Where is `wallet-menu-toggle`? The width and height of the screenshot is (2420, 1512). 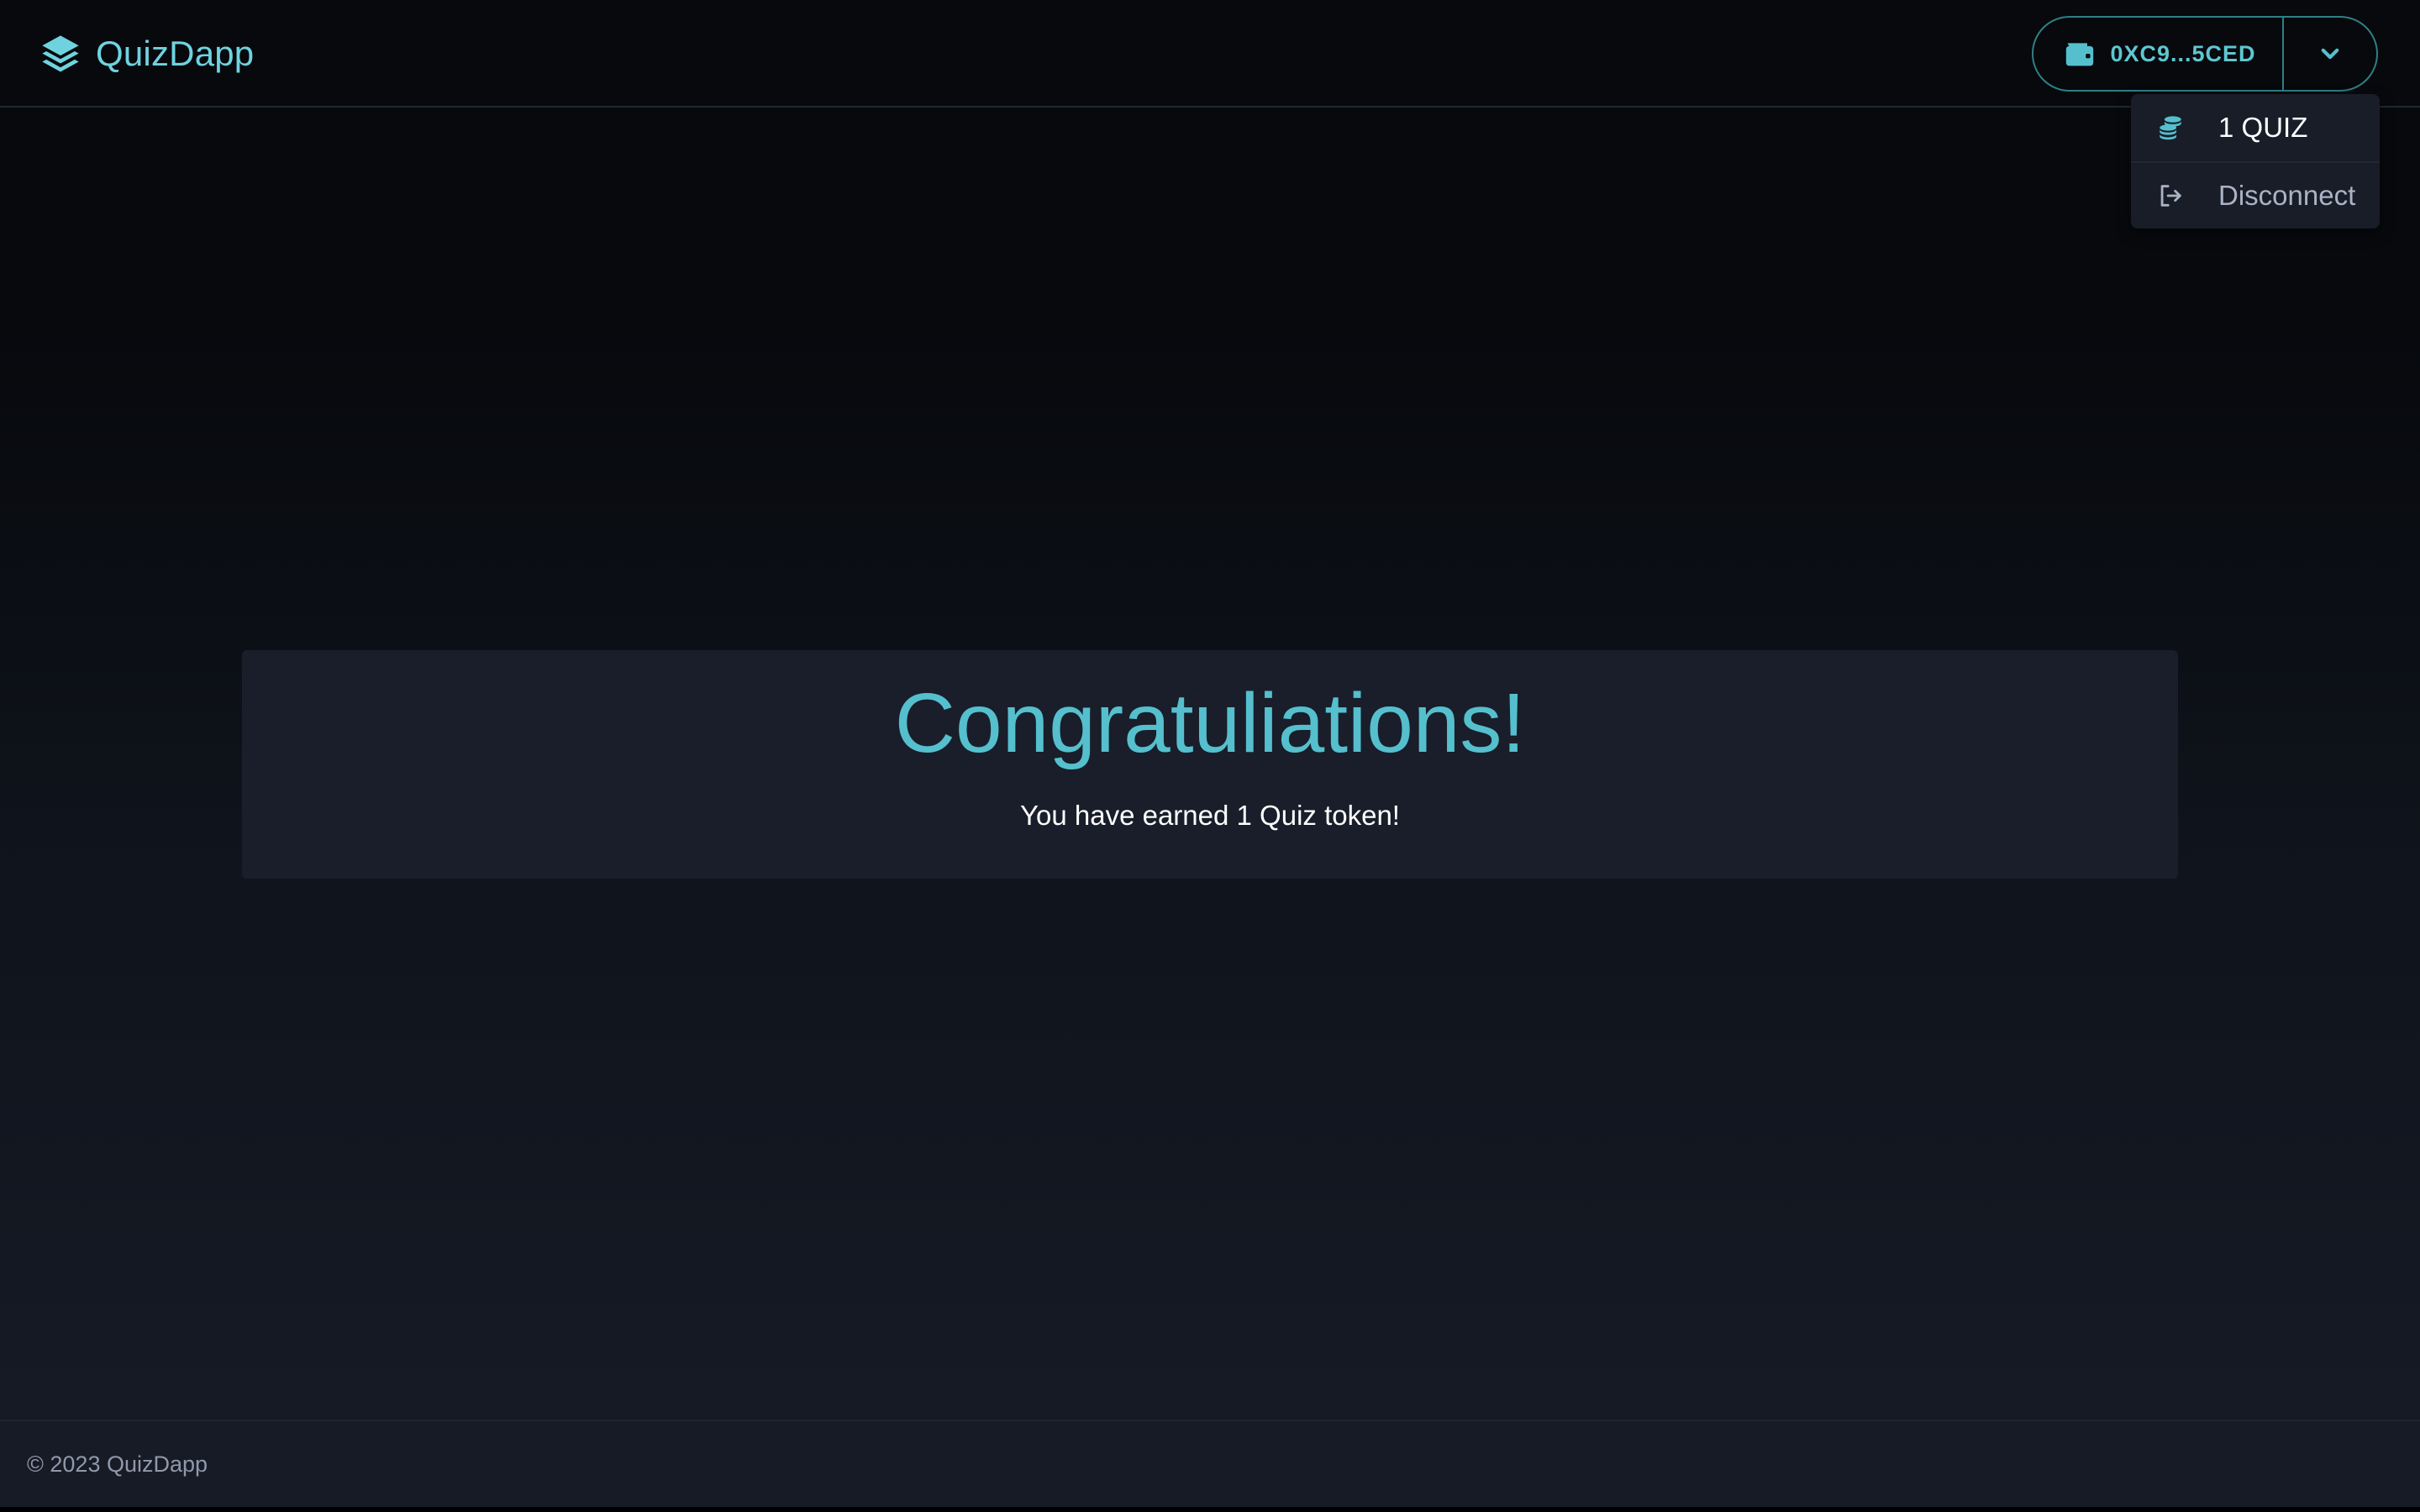
wallet-menu-toggle is located at coordinates (2330, 54).